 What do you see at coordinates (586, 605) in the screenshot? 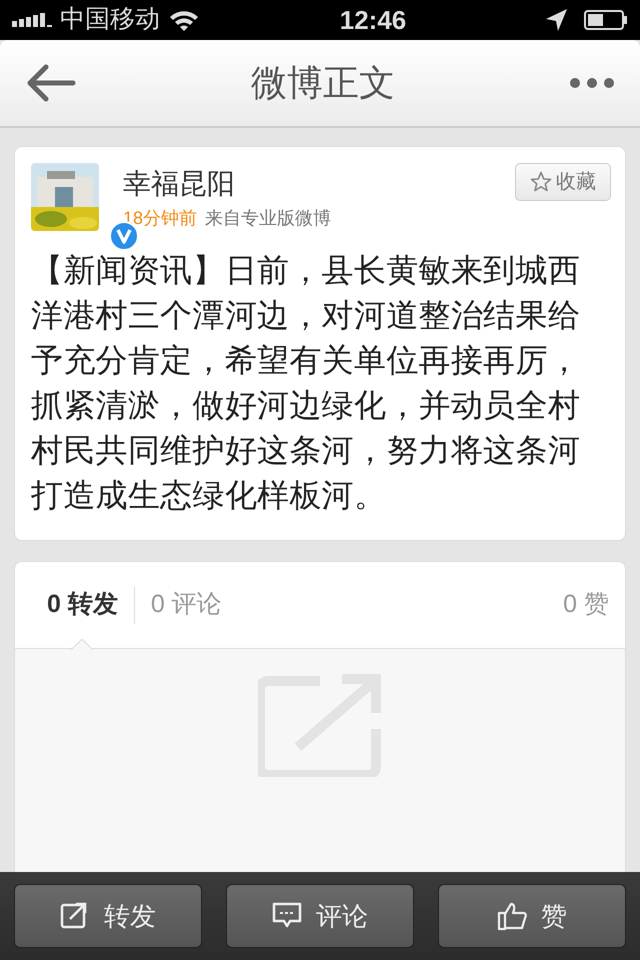
I see `like-count: 0 赞` at bounding box center [586, 605].